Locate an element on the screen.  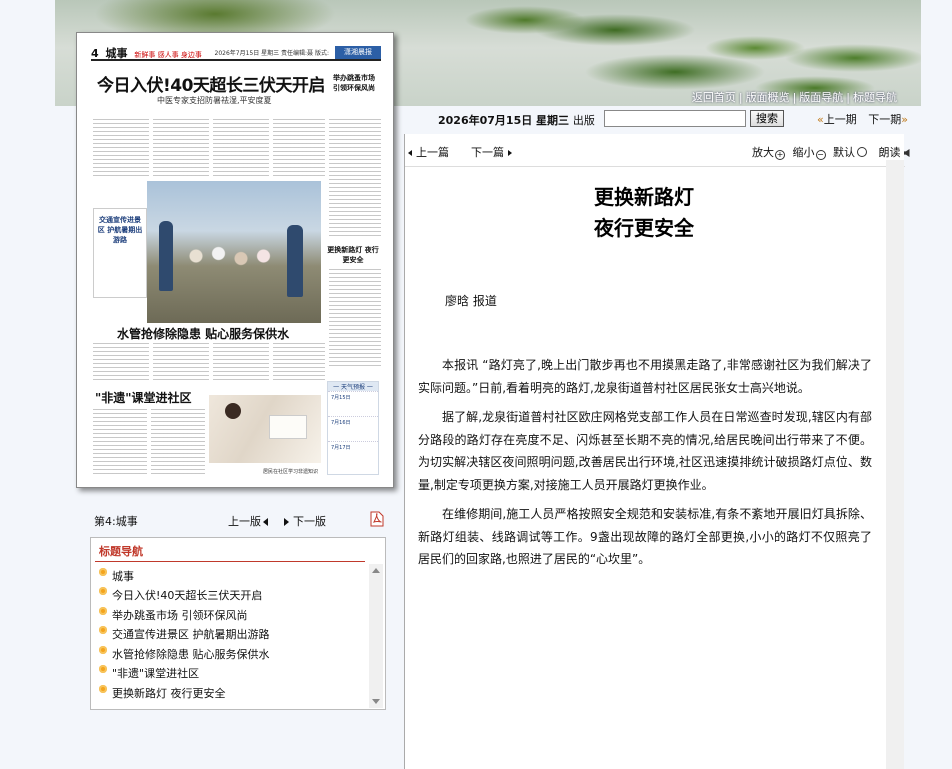
scroll-down-icon is located at coordinates (376, 701).